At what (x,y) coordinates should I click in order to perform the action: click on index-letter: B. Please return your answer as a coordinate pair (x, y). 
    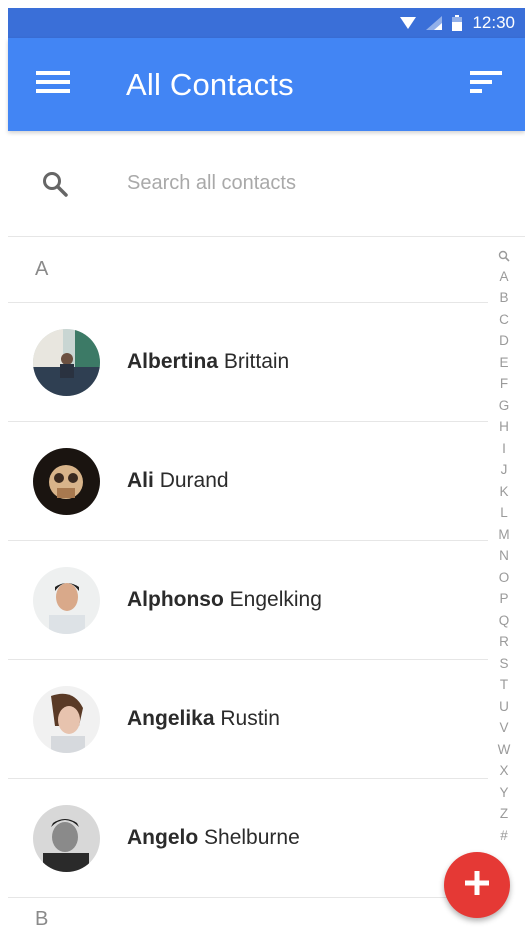
    Looking at the image, I should click on (503, 298).